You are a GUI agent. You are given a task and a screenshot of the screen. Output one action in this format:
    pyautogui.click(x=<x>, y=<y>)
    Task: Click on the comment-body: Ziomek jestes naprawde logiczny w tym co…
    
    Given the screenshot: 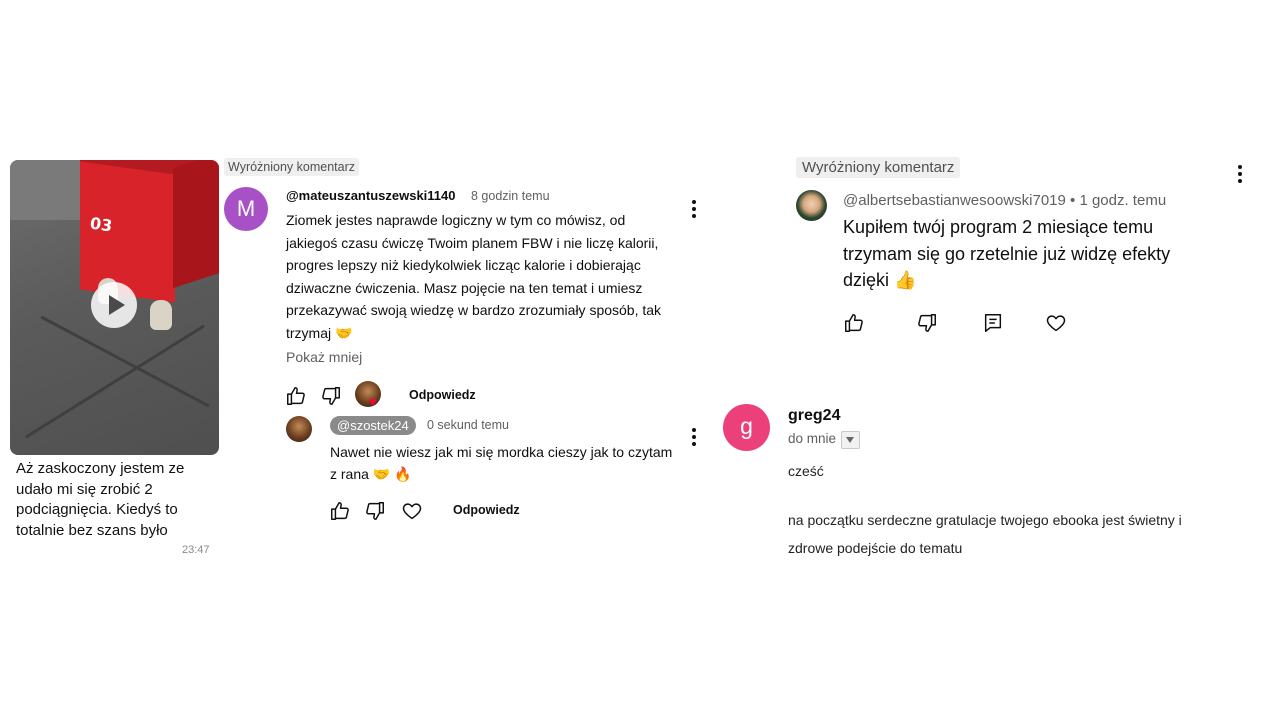 What is the action you would take?
    pyautogui.click(x=474, y=276)
    